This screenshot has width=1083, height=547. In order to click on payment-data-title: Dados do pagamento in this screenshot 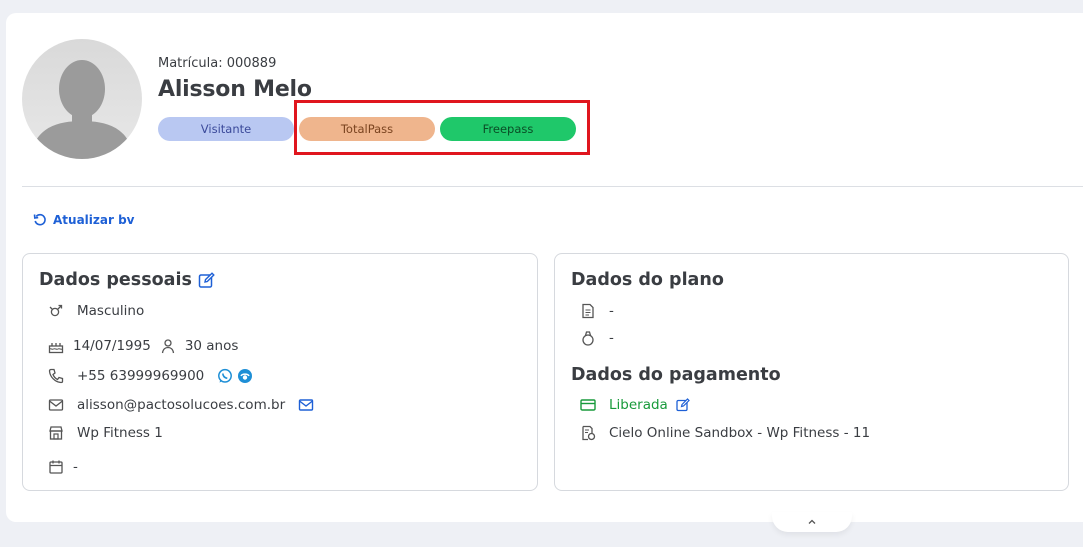, I will do `click(676, 375)`.